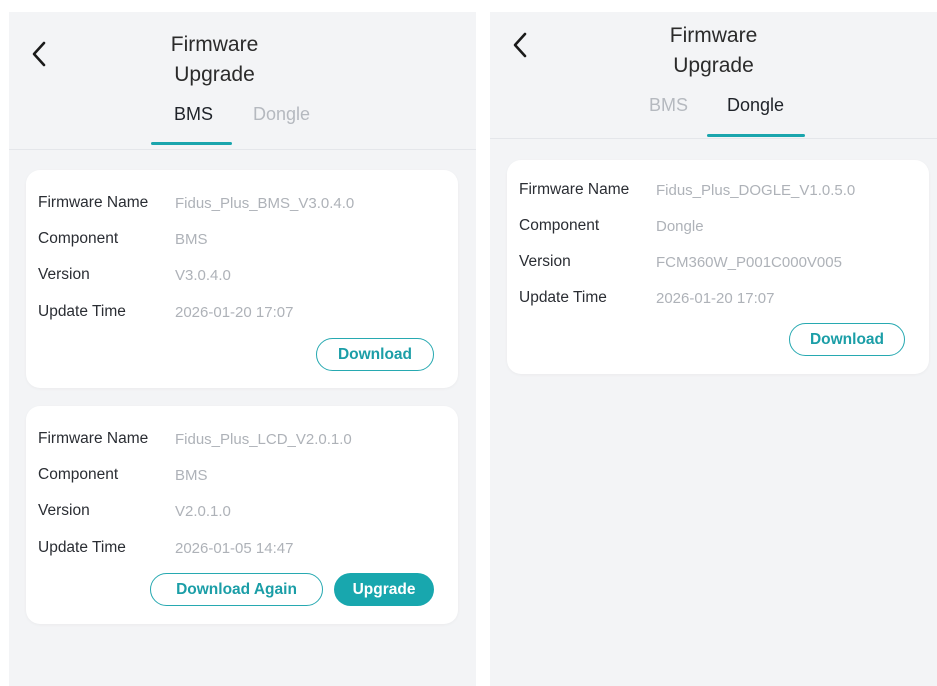 The height and width of the screenshot is (686, 937). Describe the element at coordinates (236, 589) in the screenshot. I see `download-again-button: Download Again` at that location.